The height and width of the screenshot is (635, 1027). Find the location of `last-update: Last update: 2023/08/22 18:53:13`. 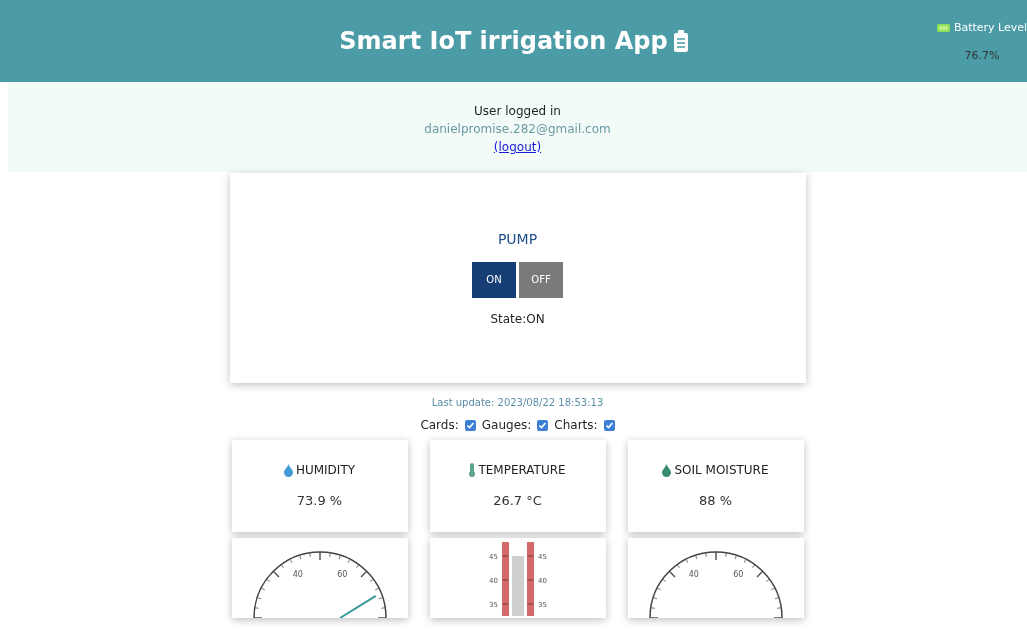

last-update: Last update: 2023/08/22 18:53:13 is located at coordinates (517, 403).